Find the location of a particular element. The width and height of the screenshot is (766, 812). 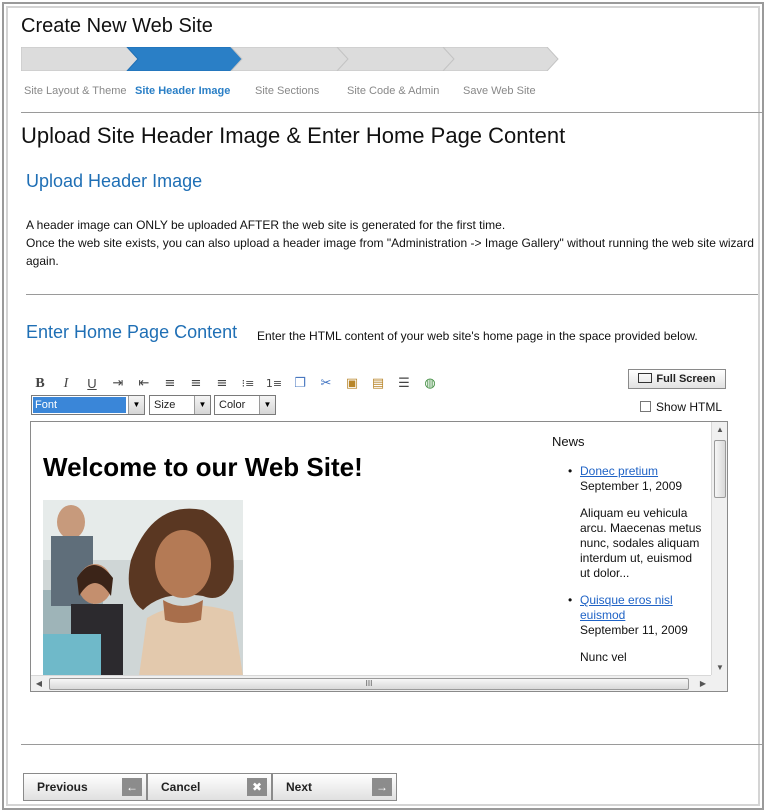

step-label-site-sections: Site Sections is located at coordinates (287, 91).